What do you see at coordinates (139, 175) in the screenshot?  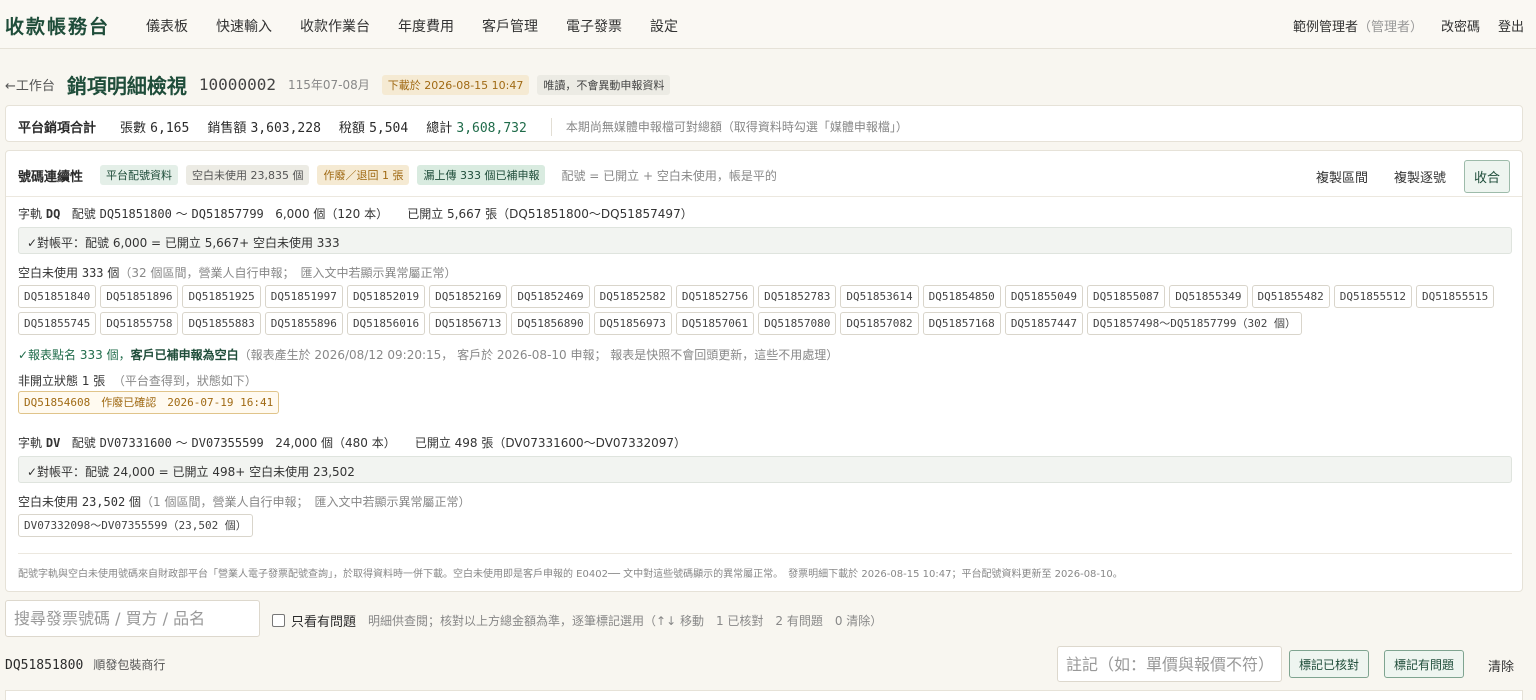 I see `platform-badge: 平台配號資料` at bounding box center [139, 175].